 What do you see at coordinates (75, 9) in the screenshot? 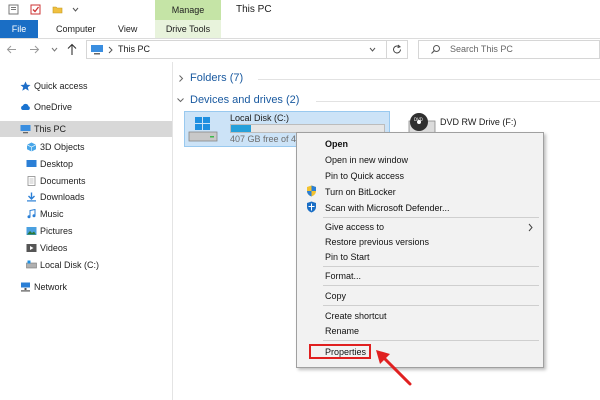
I see `chevron-down-icon` at bounding box center [75, 9].